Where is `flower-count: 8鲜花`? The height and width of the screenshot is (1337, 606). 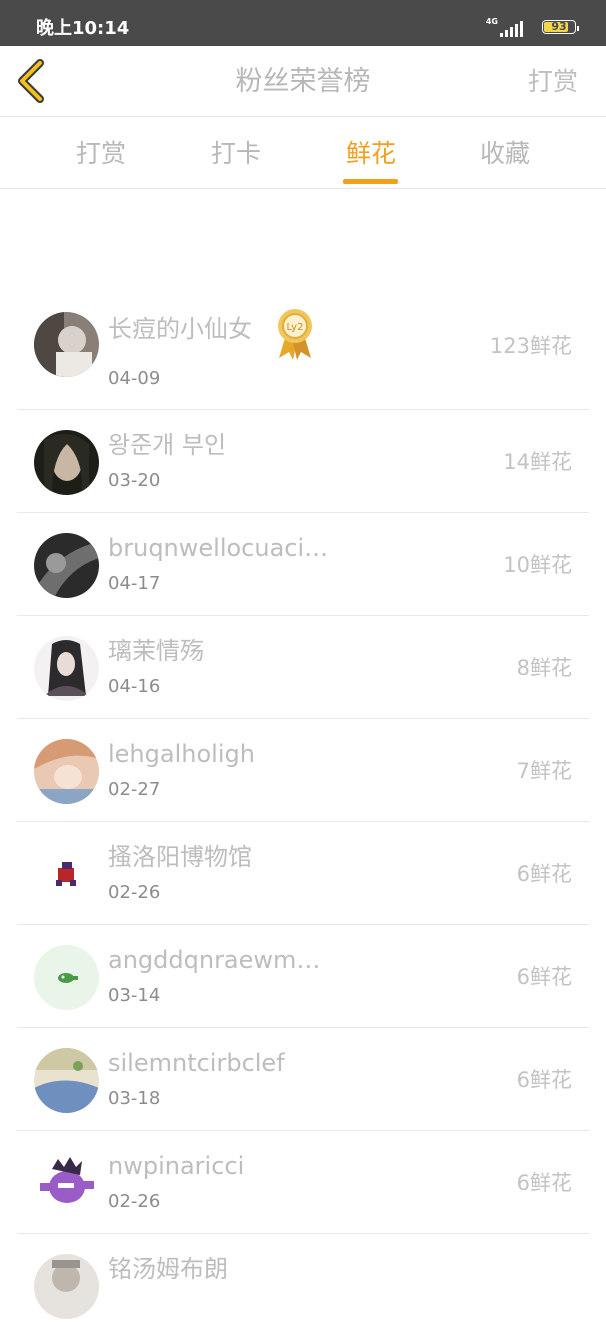 flower-count: 8鲜花 is located at coordinates (544, 668).